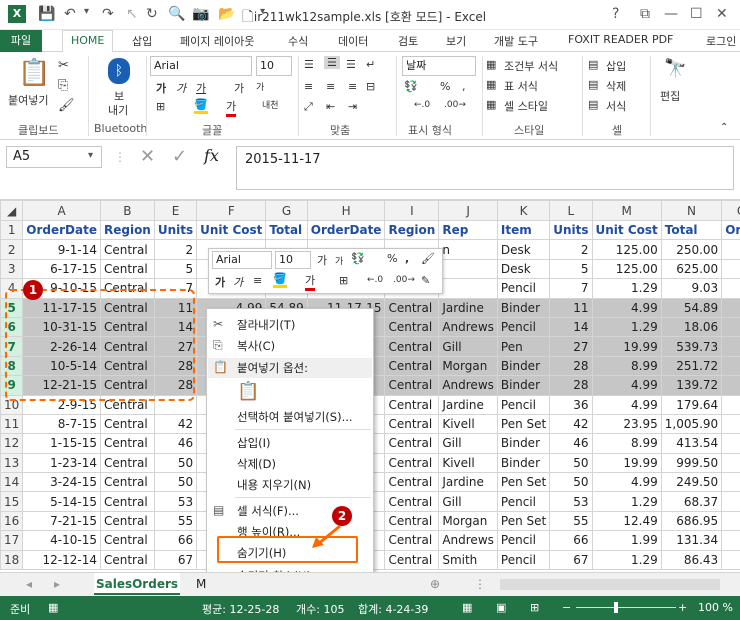 Image resolution: width=740 pixels, height=620 pixels. What do you see at coordinates (616, 66) in the screenshot?
I see `insert-cells-button: 삽입` at bounding box center [616, 66].